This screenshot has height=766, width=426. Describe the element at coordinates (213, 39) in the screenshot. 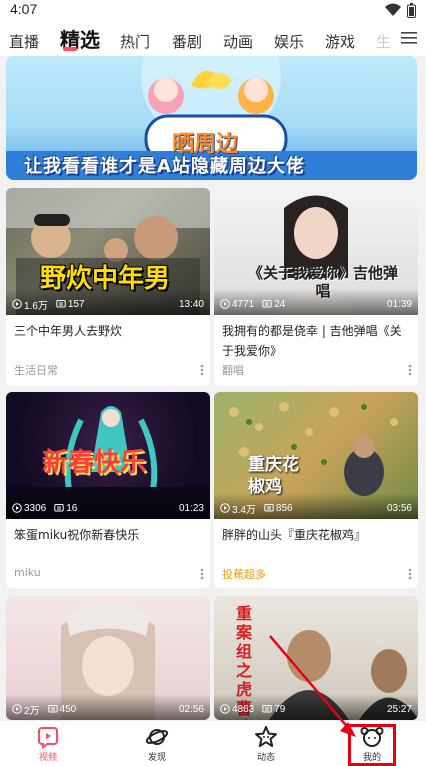

I see `channel-tab-bar: 直播 精选 热门 番剧 动画 娱乐 游戏 生` at that location.